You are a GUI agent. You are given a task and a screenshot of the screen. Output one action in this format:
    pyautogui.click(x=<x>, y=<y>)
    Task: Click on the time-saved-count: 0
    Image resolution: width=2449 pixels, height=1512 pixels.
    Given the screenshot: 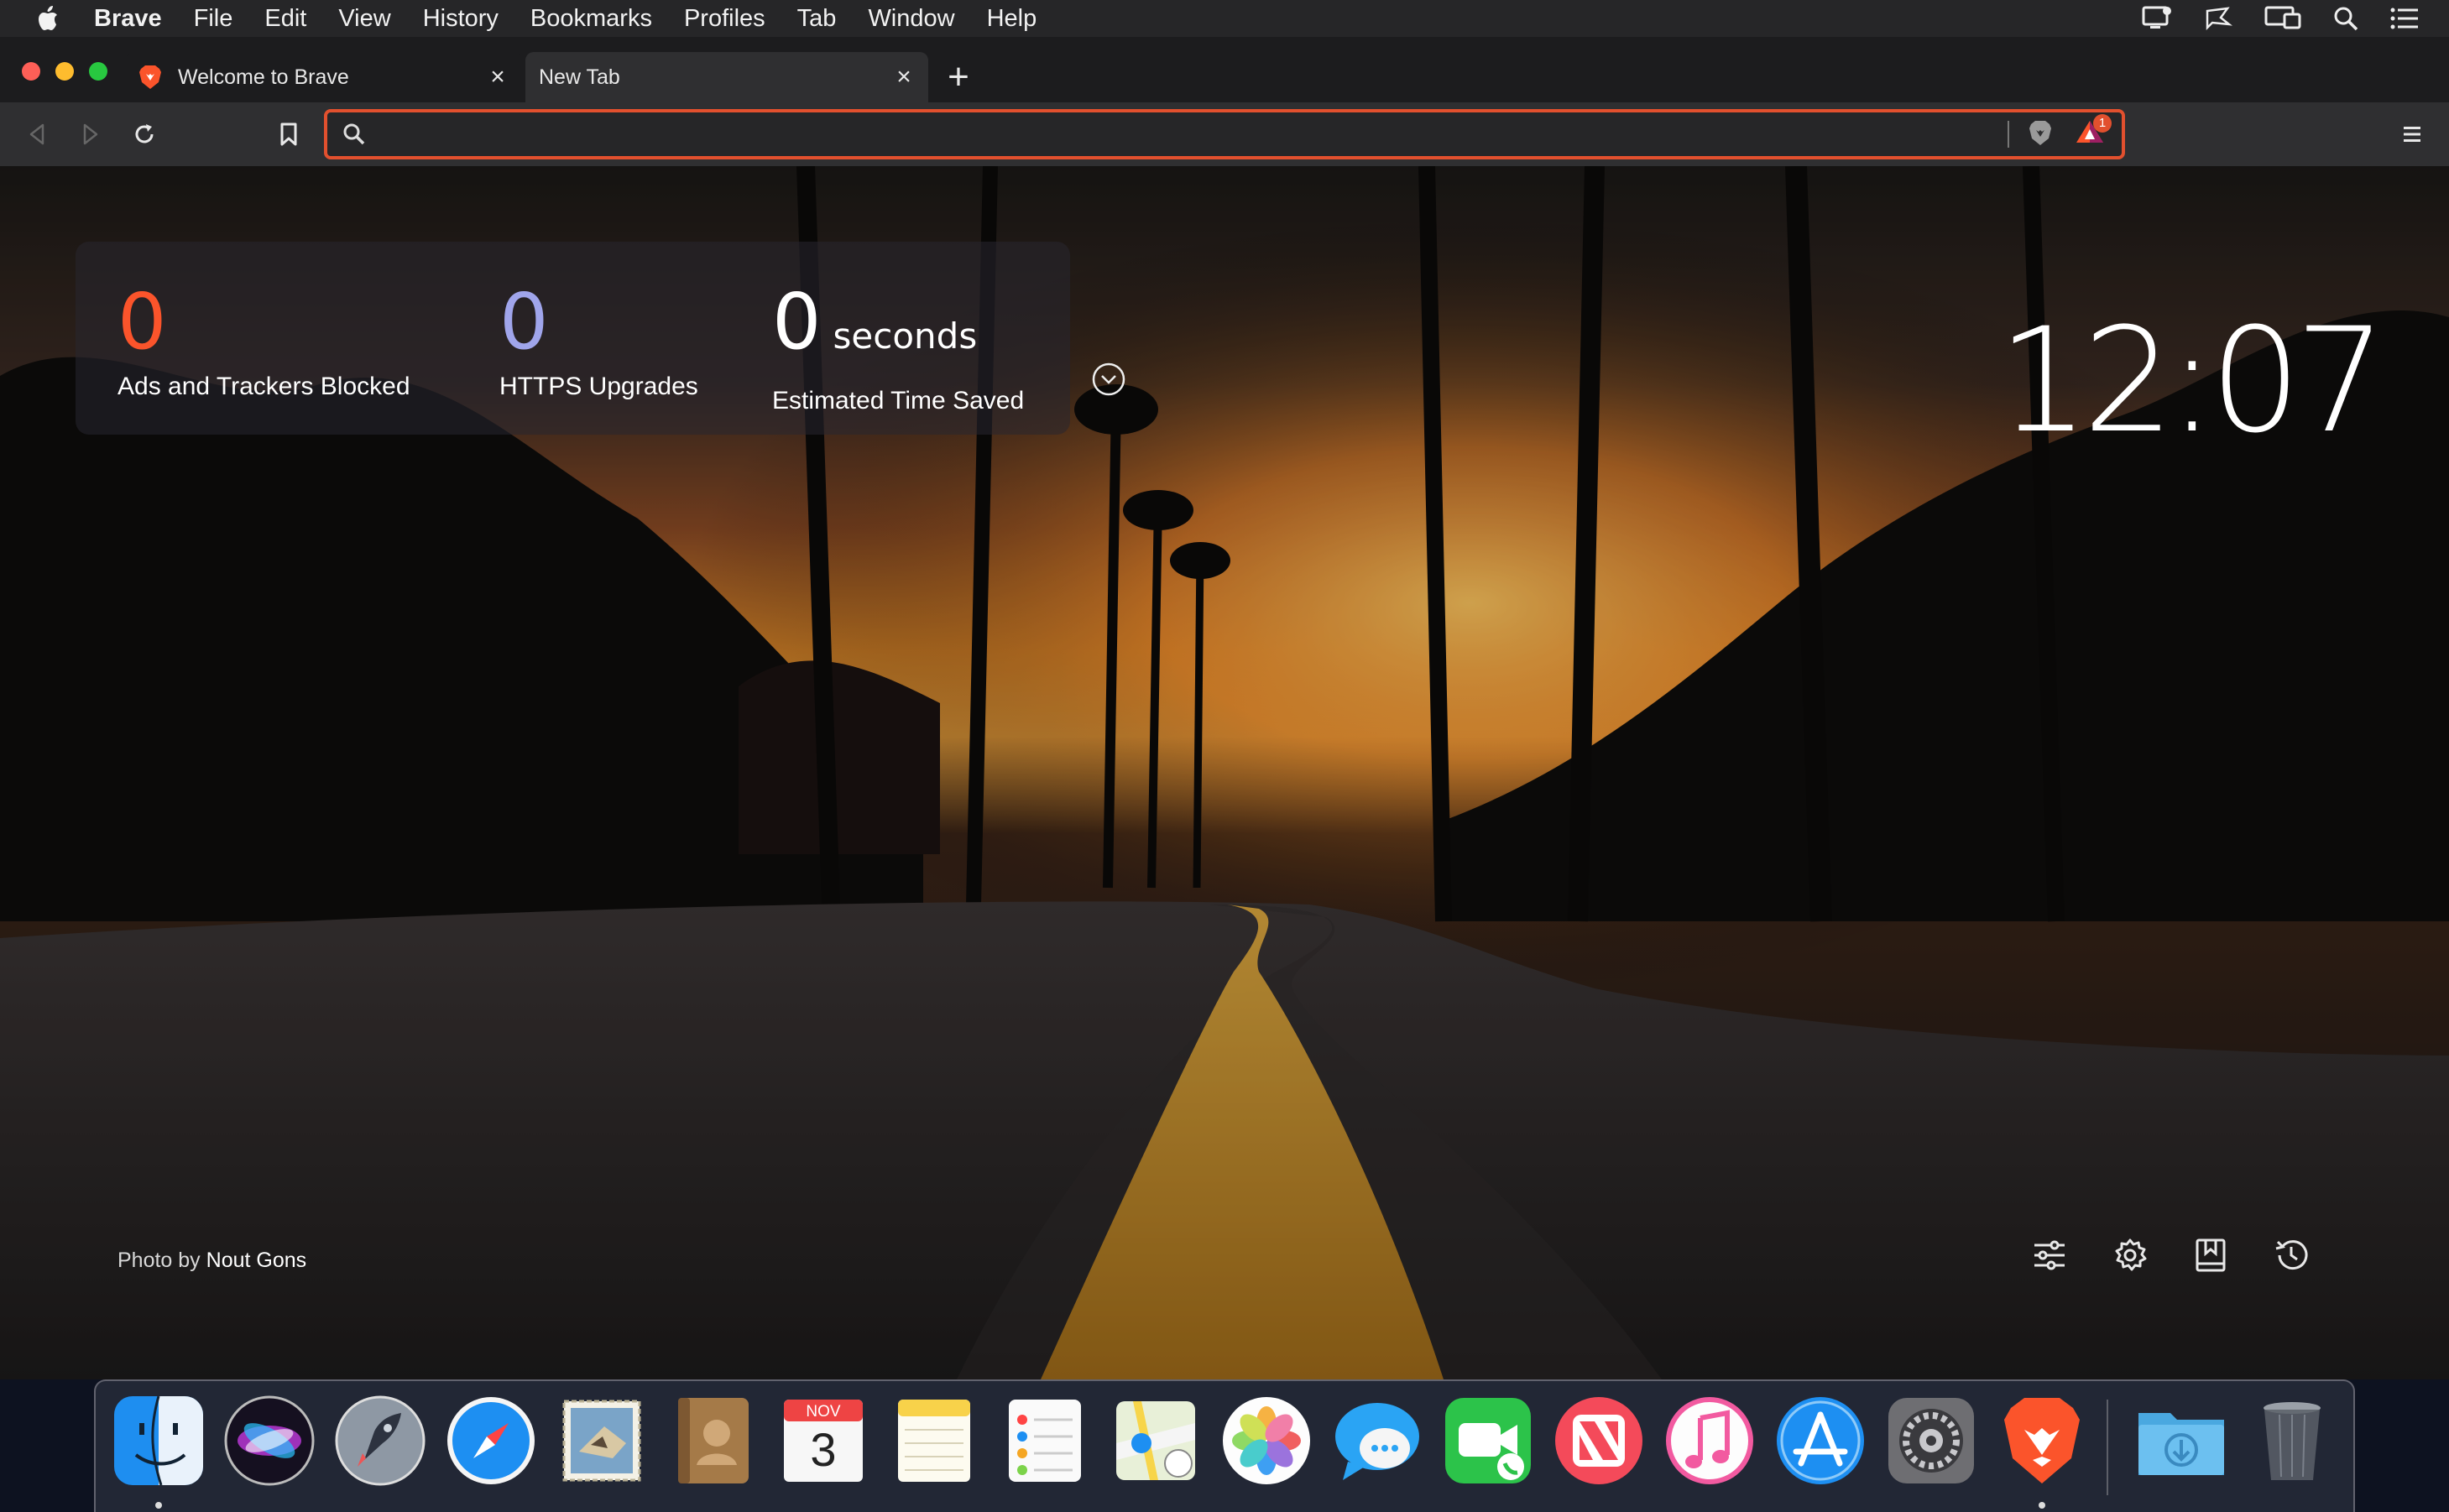 What is the action you would take?
    pyautogui.click(x=797, y=322)
    